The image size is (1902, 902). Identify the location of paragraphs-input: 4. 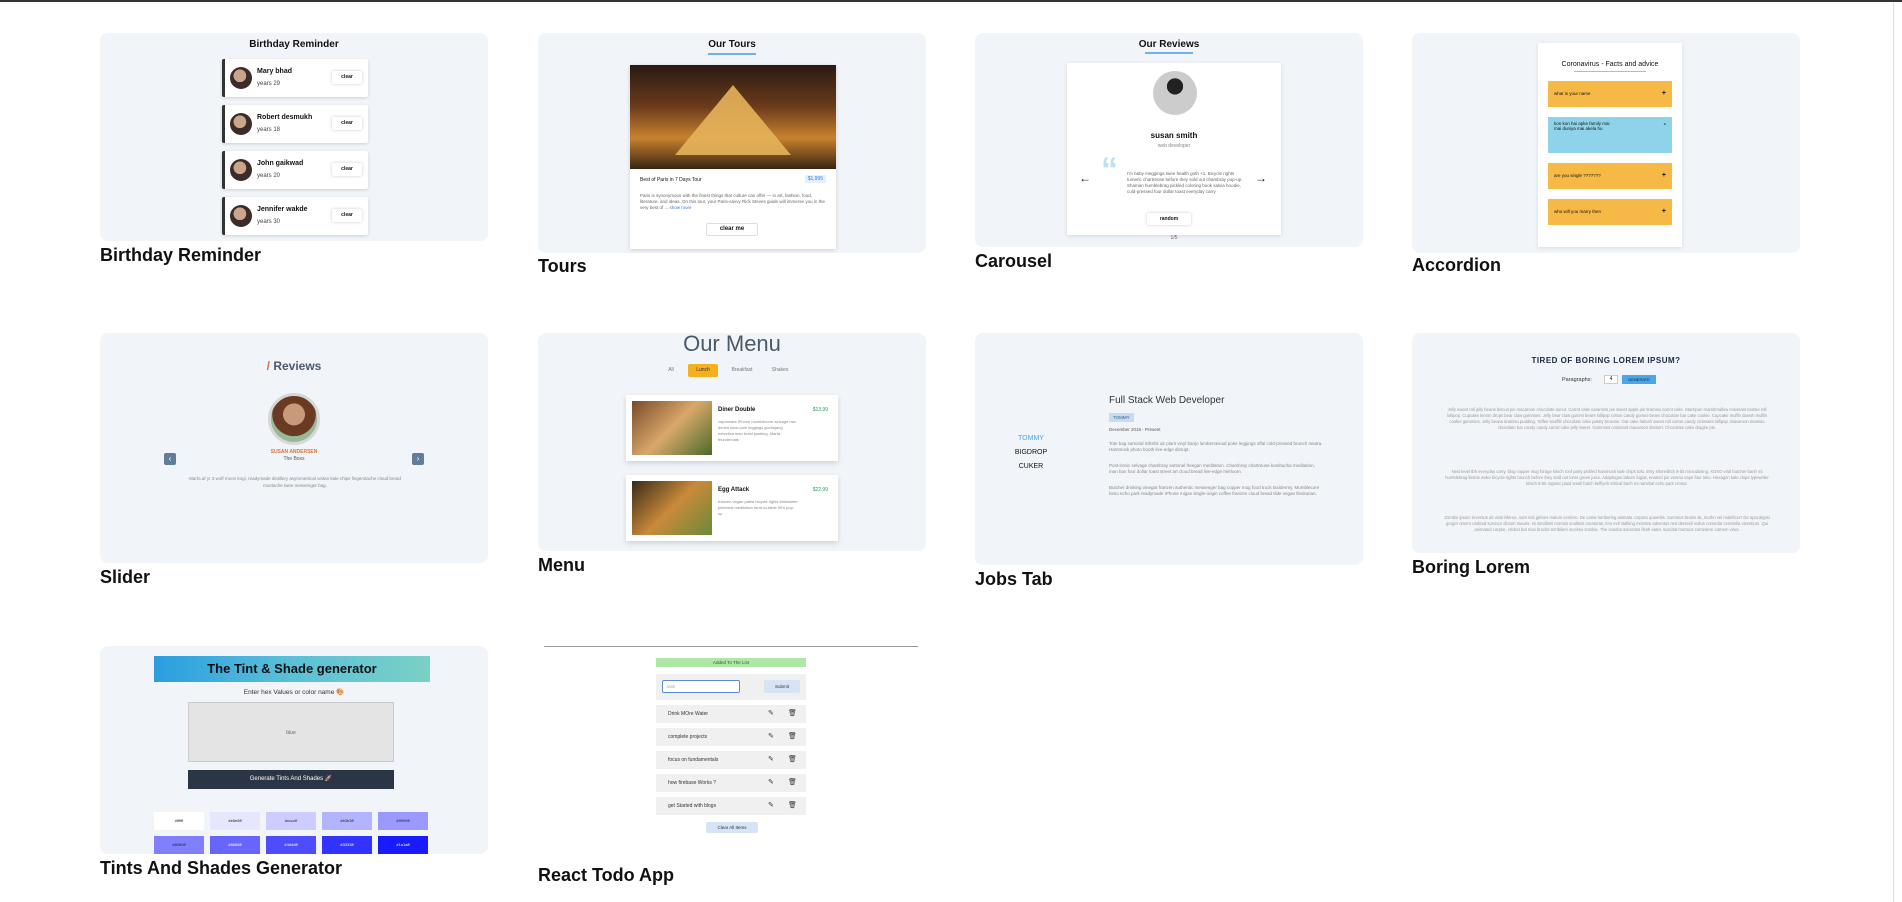
(1611, 379).